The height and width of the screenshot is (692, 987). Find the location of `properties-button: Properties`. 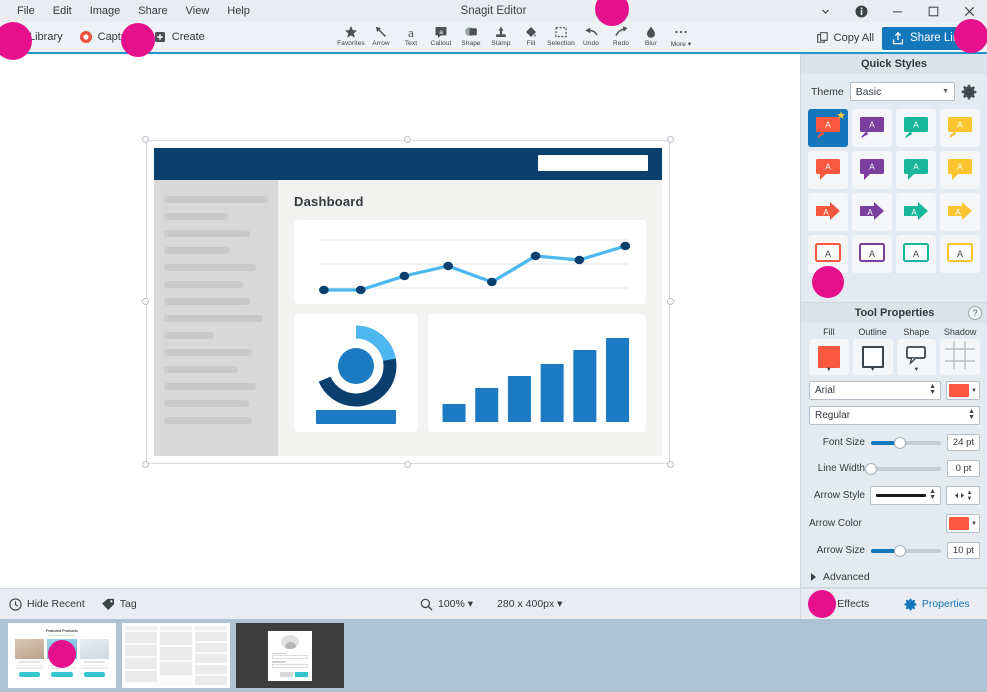

properties-button: Properties is located at coordinates (937, 604).